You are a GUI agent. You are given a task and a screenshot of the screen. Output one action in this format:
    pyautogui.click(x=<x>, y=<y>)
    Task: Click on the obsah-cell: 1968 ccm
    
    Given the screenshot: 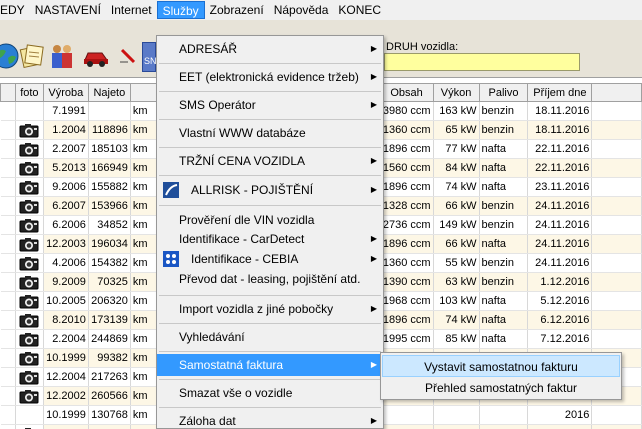 What is the action you would take?
    pyautogui.click(x=407, y=301)
    